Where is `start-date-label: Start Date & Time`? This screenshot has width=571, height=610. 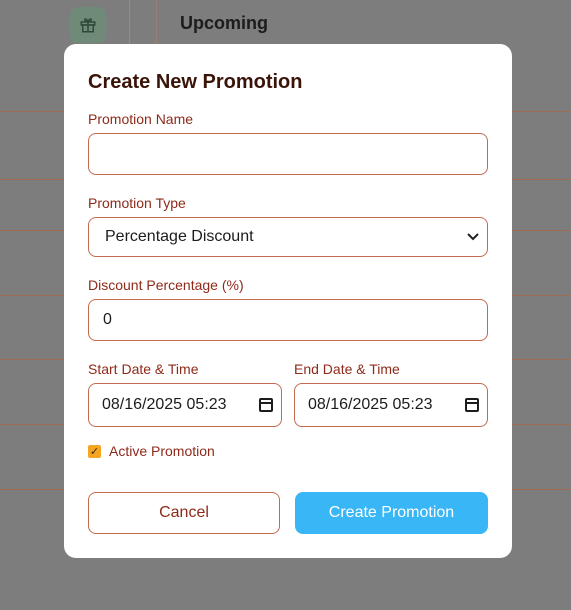 start-date-label: Start Date & Time is located at coordinates (143, 369).